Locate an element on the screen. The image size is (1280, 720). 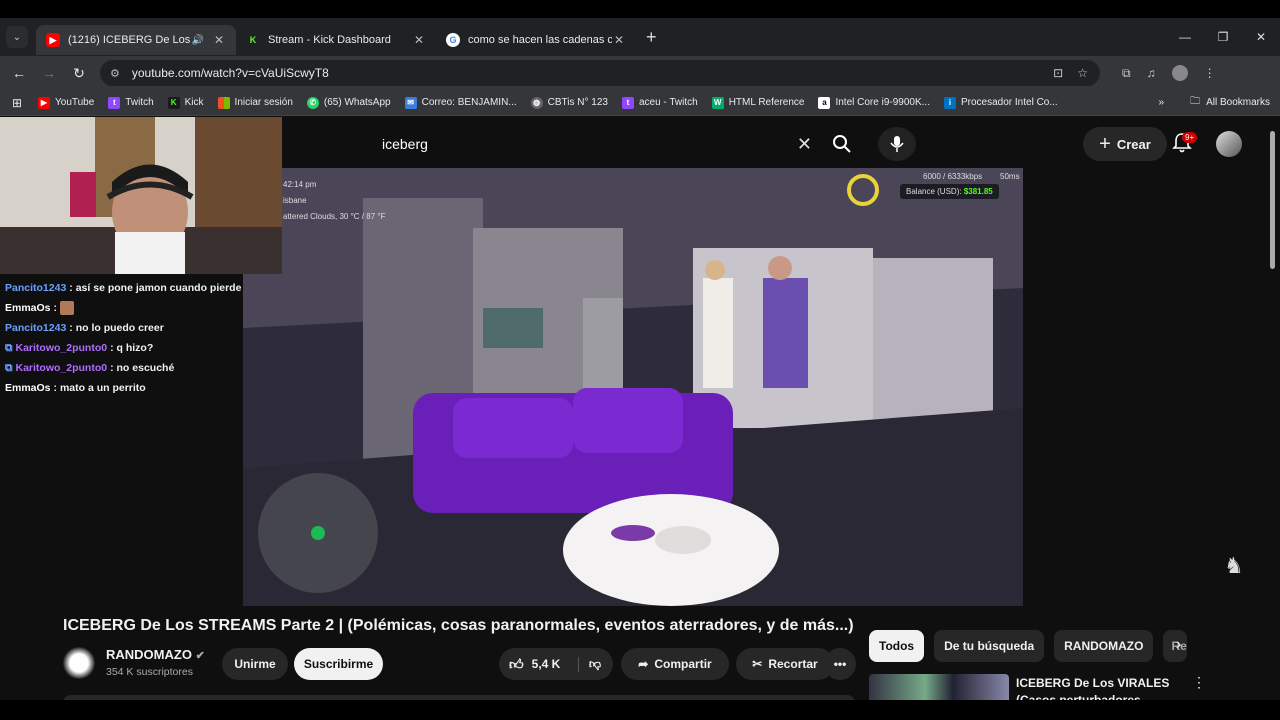
clip-button: ✂ Recortar is located at coordinates (785, 664).